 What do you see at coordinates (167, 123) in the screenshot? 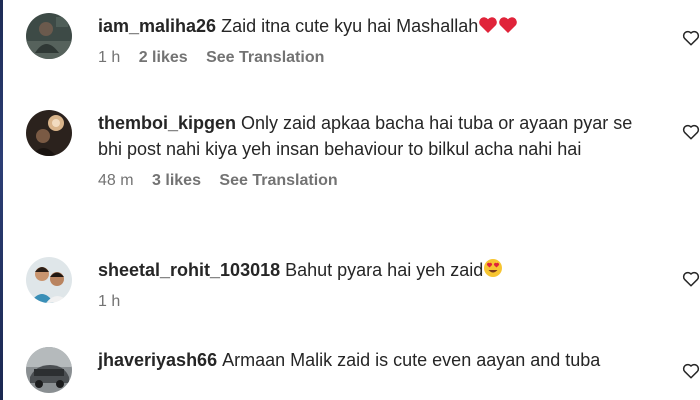
I see `comment-username: themboi_kipgen` at bounding box center [167, 123].